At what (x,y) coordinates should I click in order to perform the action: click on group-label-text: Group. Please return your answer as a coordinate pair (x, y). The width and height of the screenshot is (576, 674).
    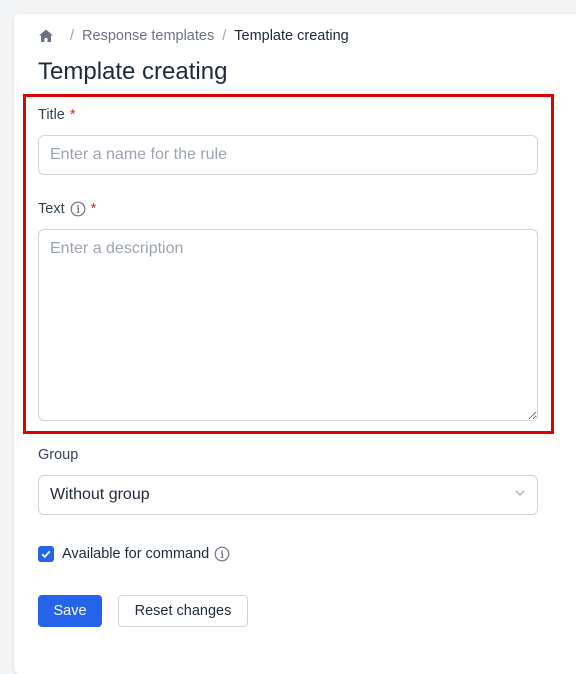
    Looking at the image, I should click on (58, 455).